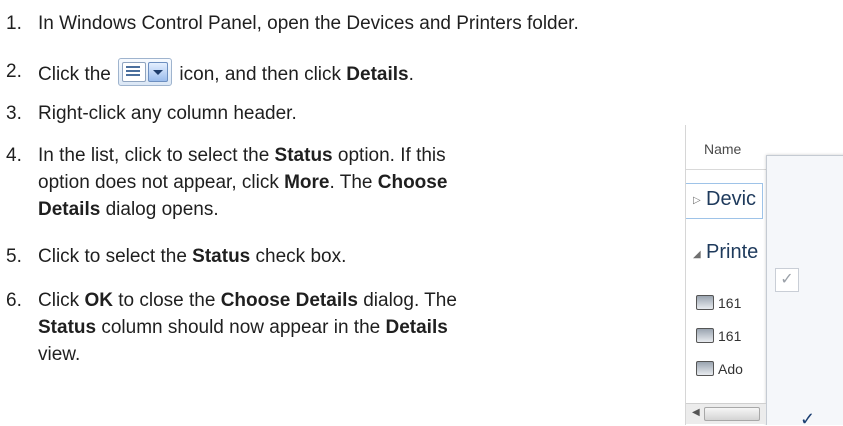 The image size is (843, 426). I want to click on step-number: 4., so click(14, 155).